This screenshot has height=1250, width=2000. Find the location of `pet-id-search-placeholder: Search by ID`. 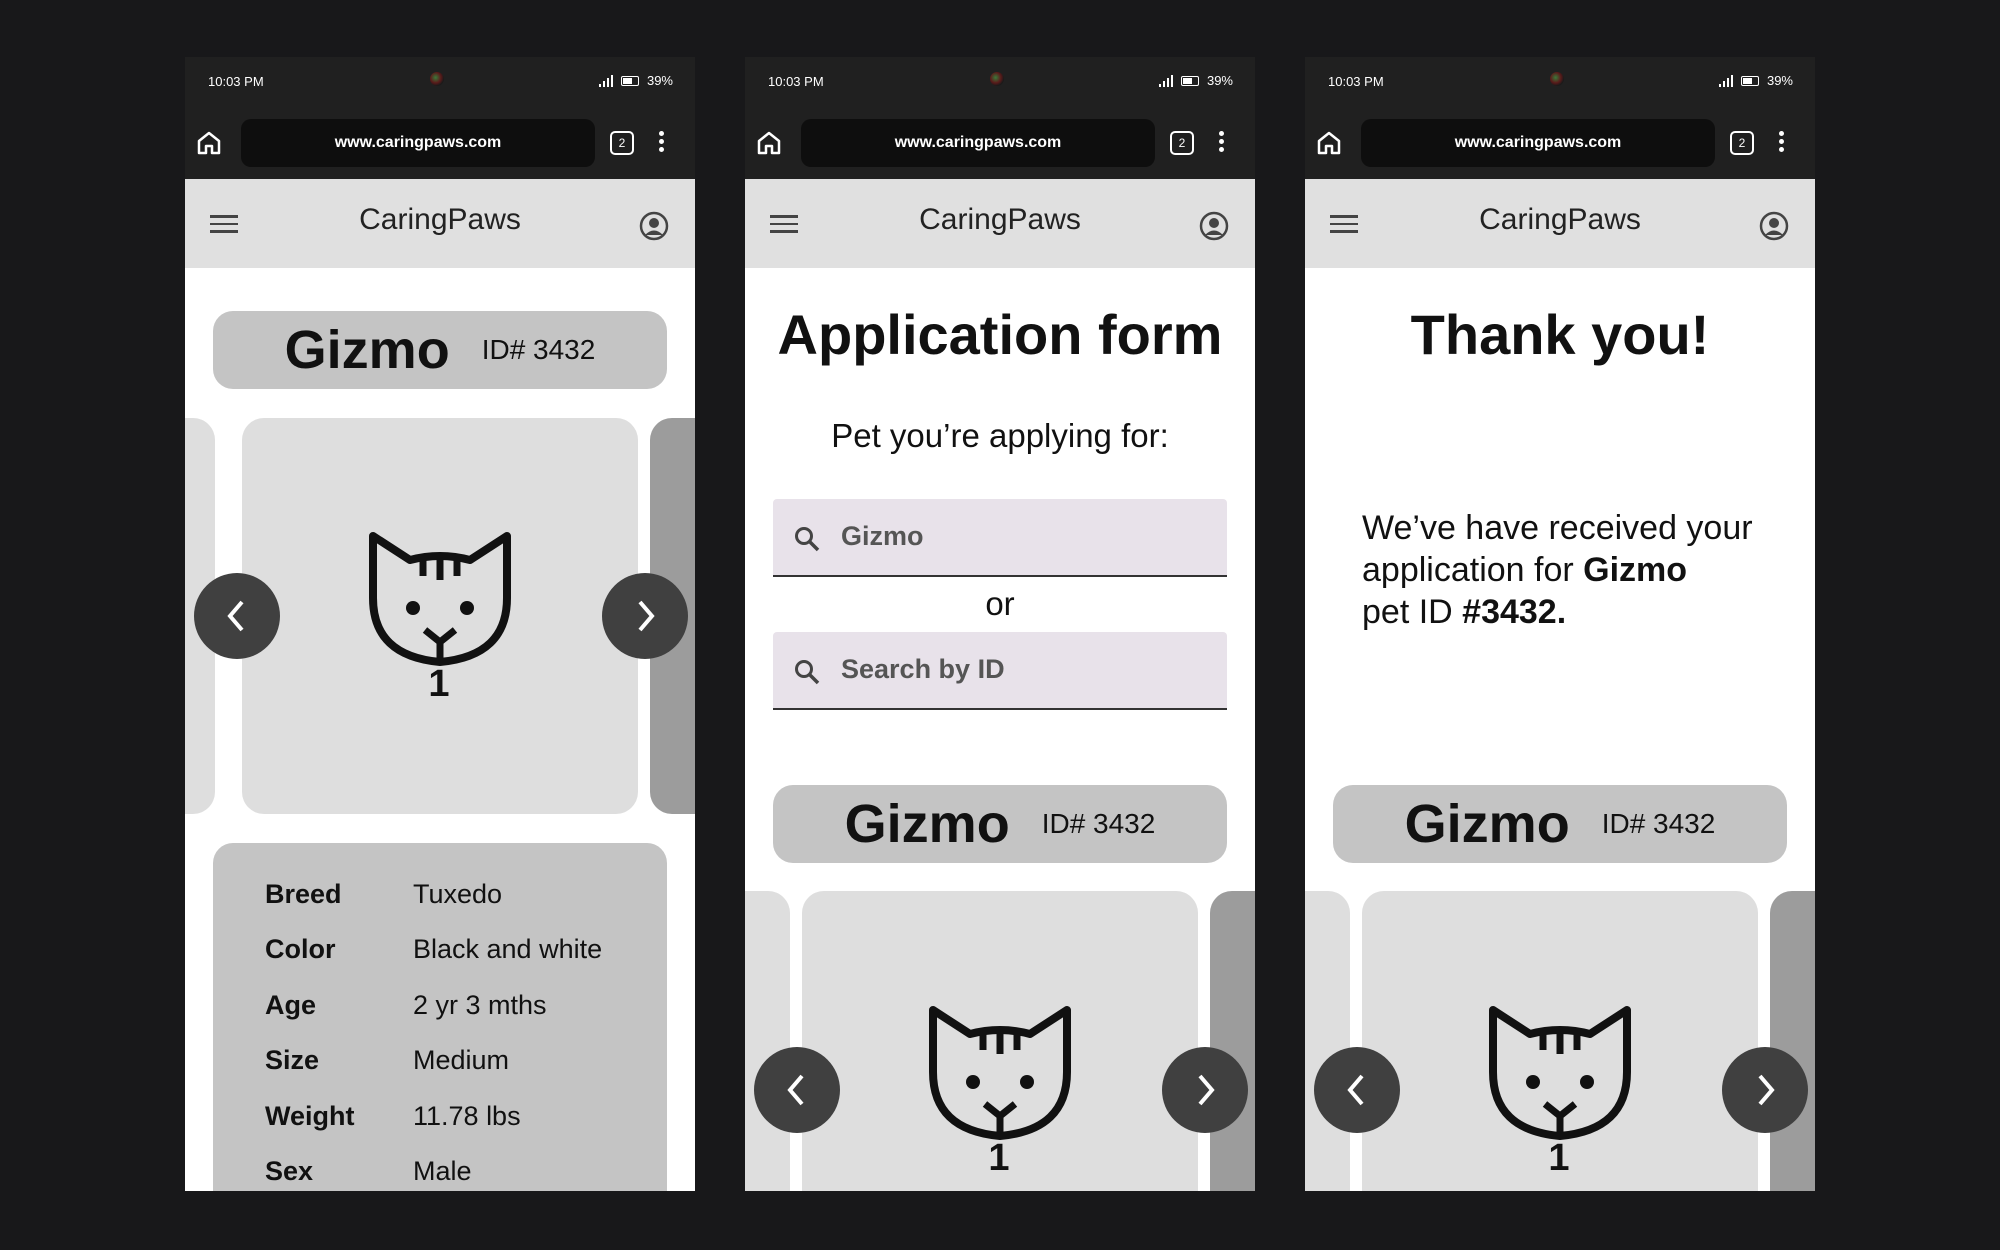

pet-id-search-placeholder: Search by ID is located at coordinates (923, 669).